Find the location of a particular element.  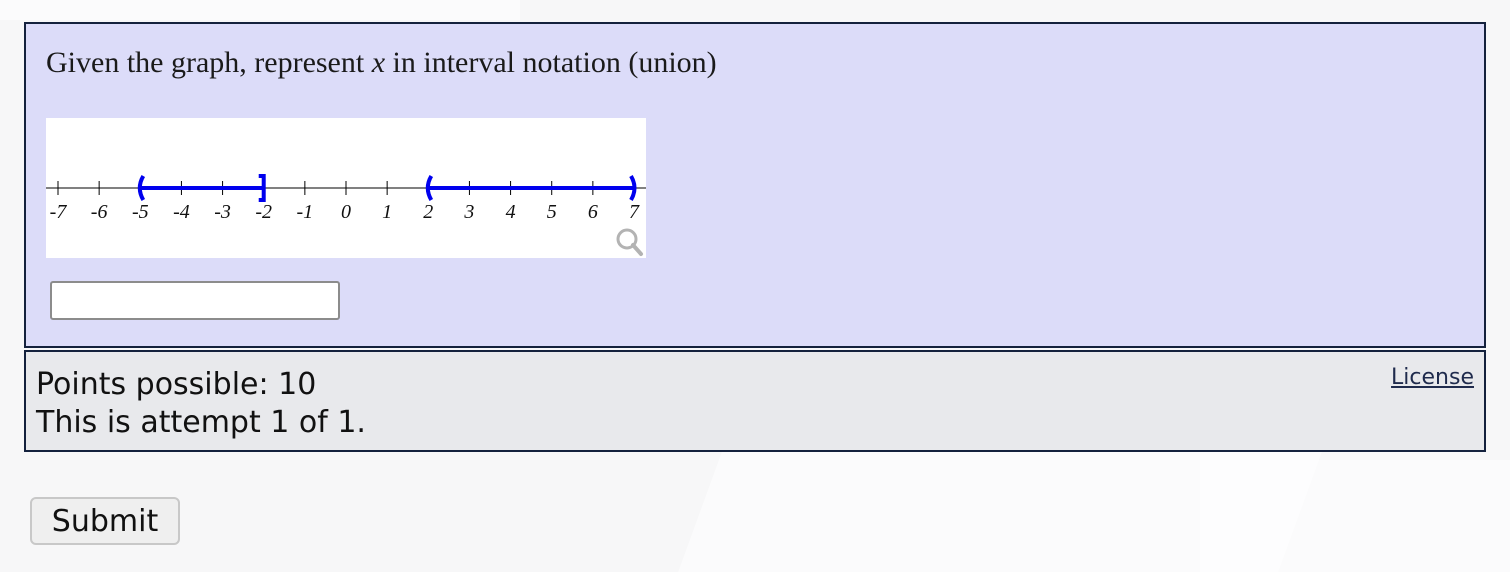

tick-label: 1 is located at coordinates (387, 212).